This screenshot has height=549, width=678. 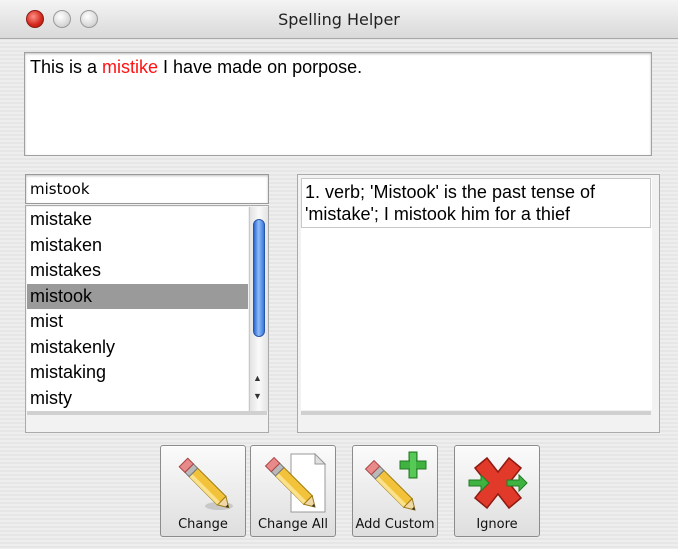 What do you see at coordinates (130, 67) in the screenshot?
I see `misspelled-word: mistike` at bounding box center [130, 67].